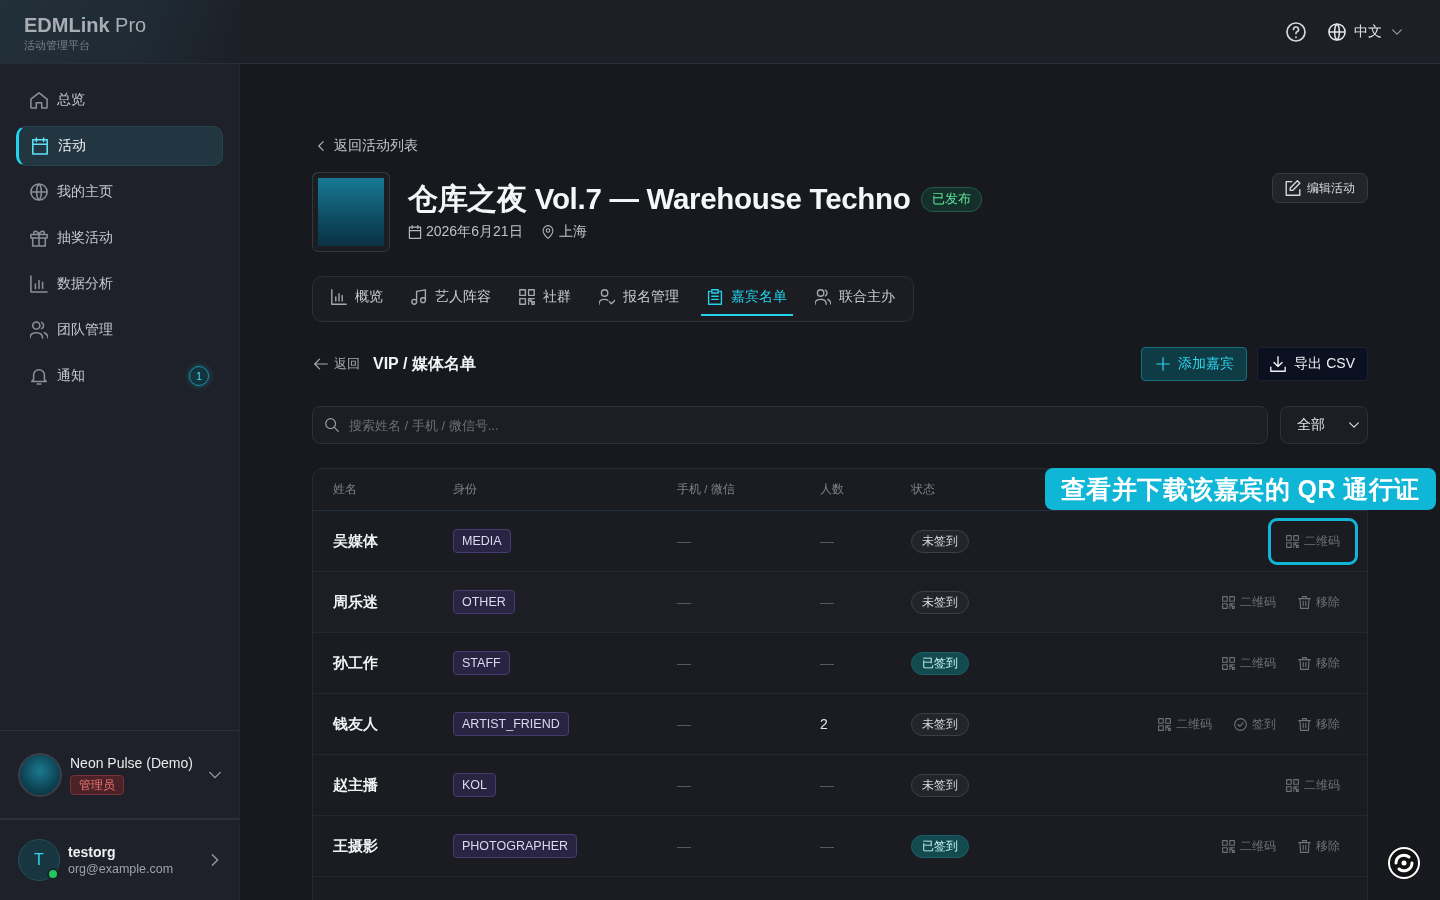 The width and height of the screenshot is (1440, 900). Describe the element at coordinates (215, 860) in the screenshot. I see `chevron-right-icon` at that location.